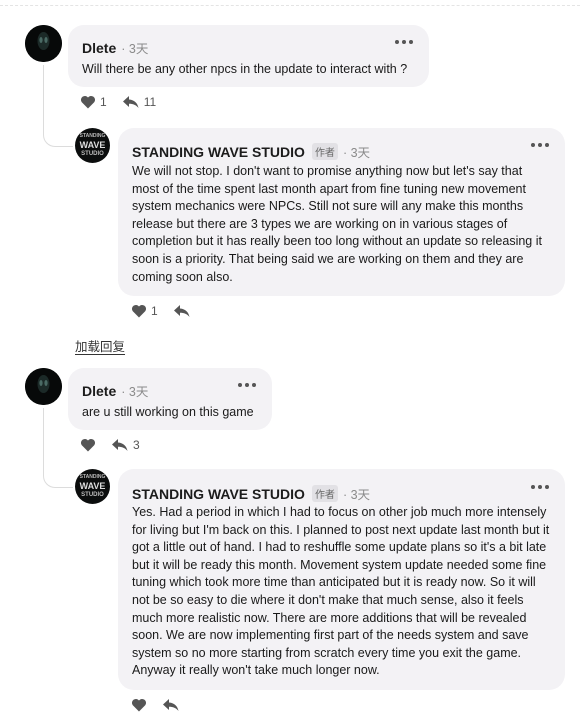  What do you see at coordinates (161, 311) in the screenshot?
I see `comment-actions: 1` at bounding box center [161, 311].